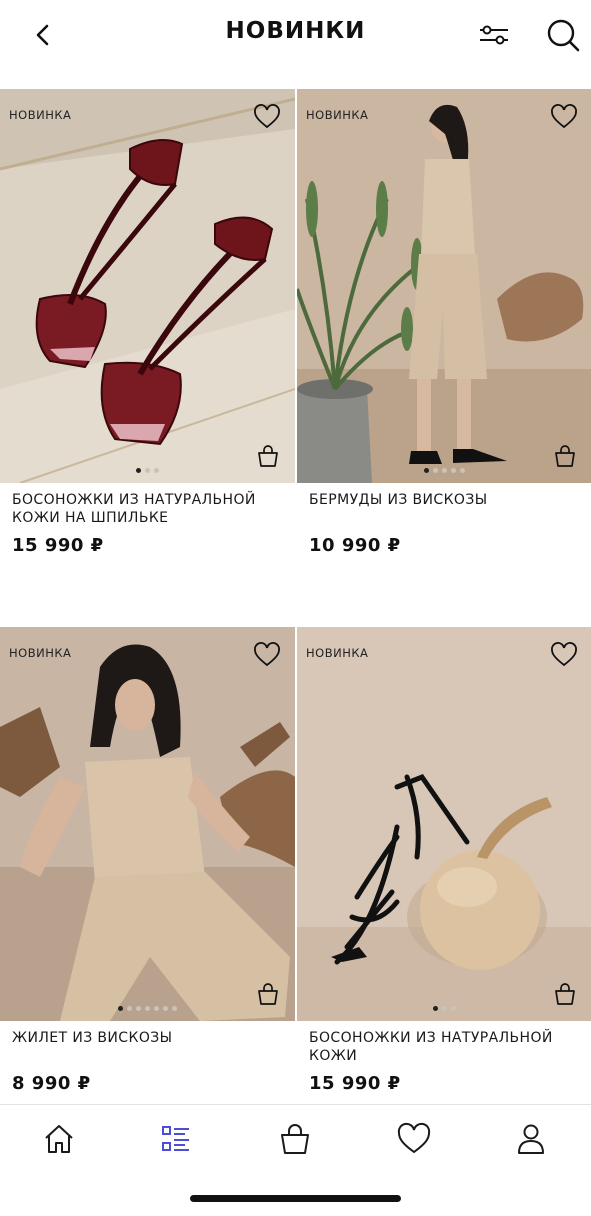 This screenshot has height=1216, width=591. What do you see at coordinates (295, 35) in the screenshot?
I see `top-navigation-bar: НОВИНКИ` at bounding box center [295, 35].